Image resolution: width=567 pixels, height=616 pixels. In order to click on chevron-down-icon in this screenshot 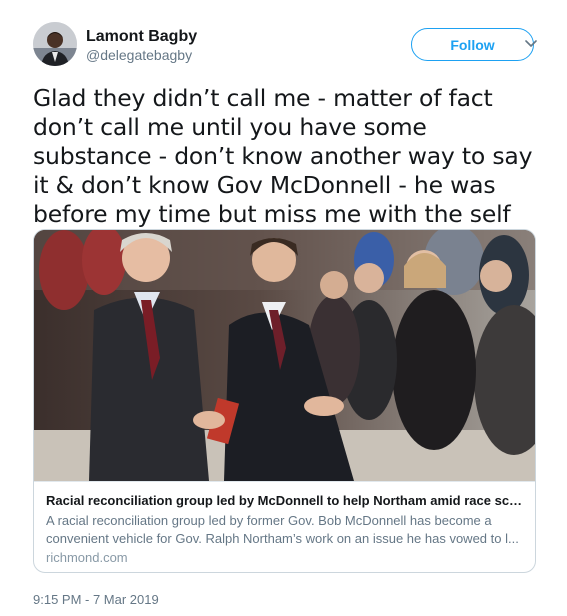, I will do `click(531, 44)`.